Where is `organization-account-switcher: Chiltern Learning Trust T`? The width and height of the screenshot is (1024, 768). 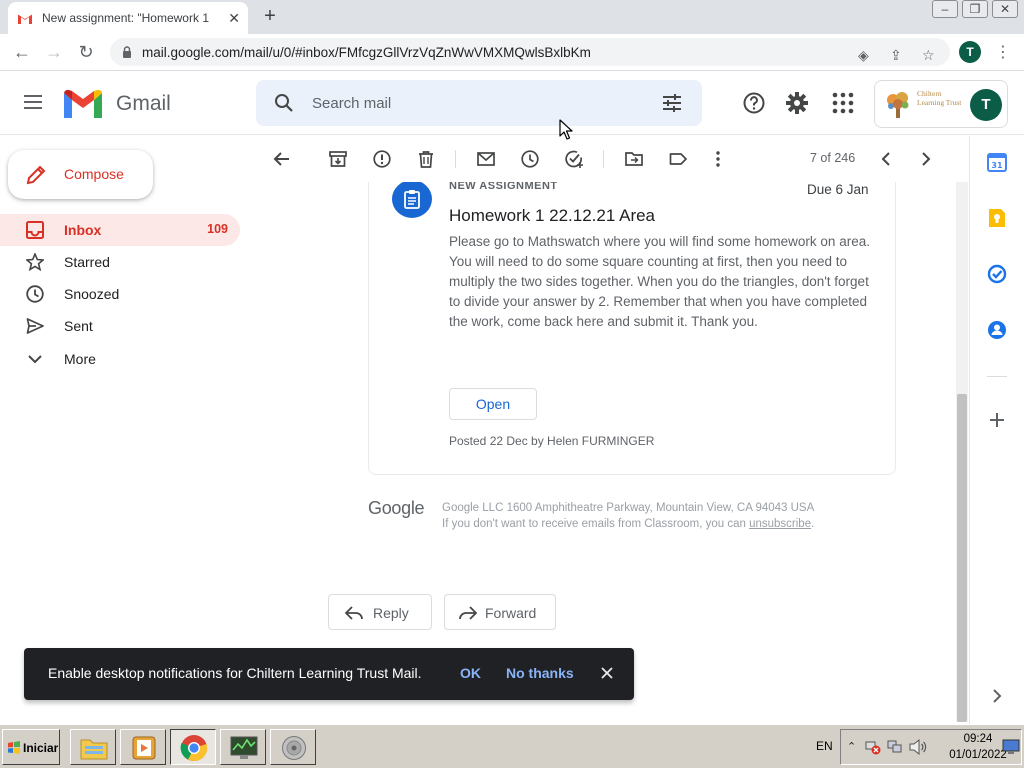
organization-account-switcher: Chiltern Learning Trust T is located at coordinates (941, 104).